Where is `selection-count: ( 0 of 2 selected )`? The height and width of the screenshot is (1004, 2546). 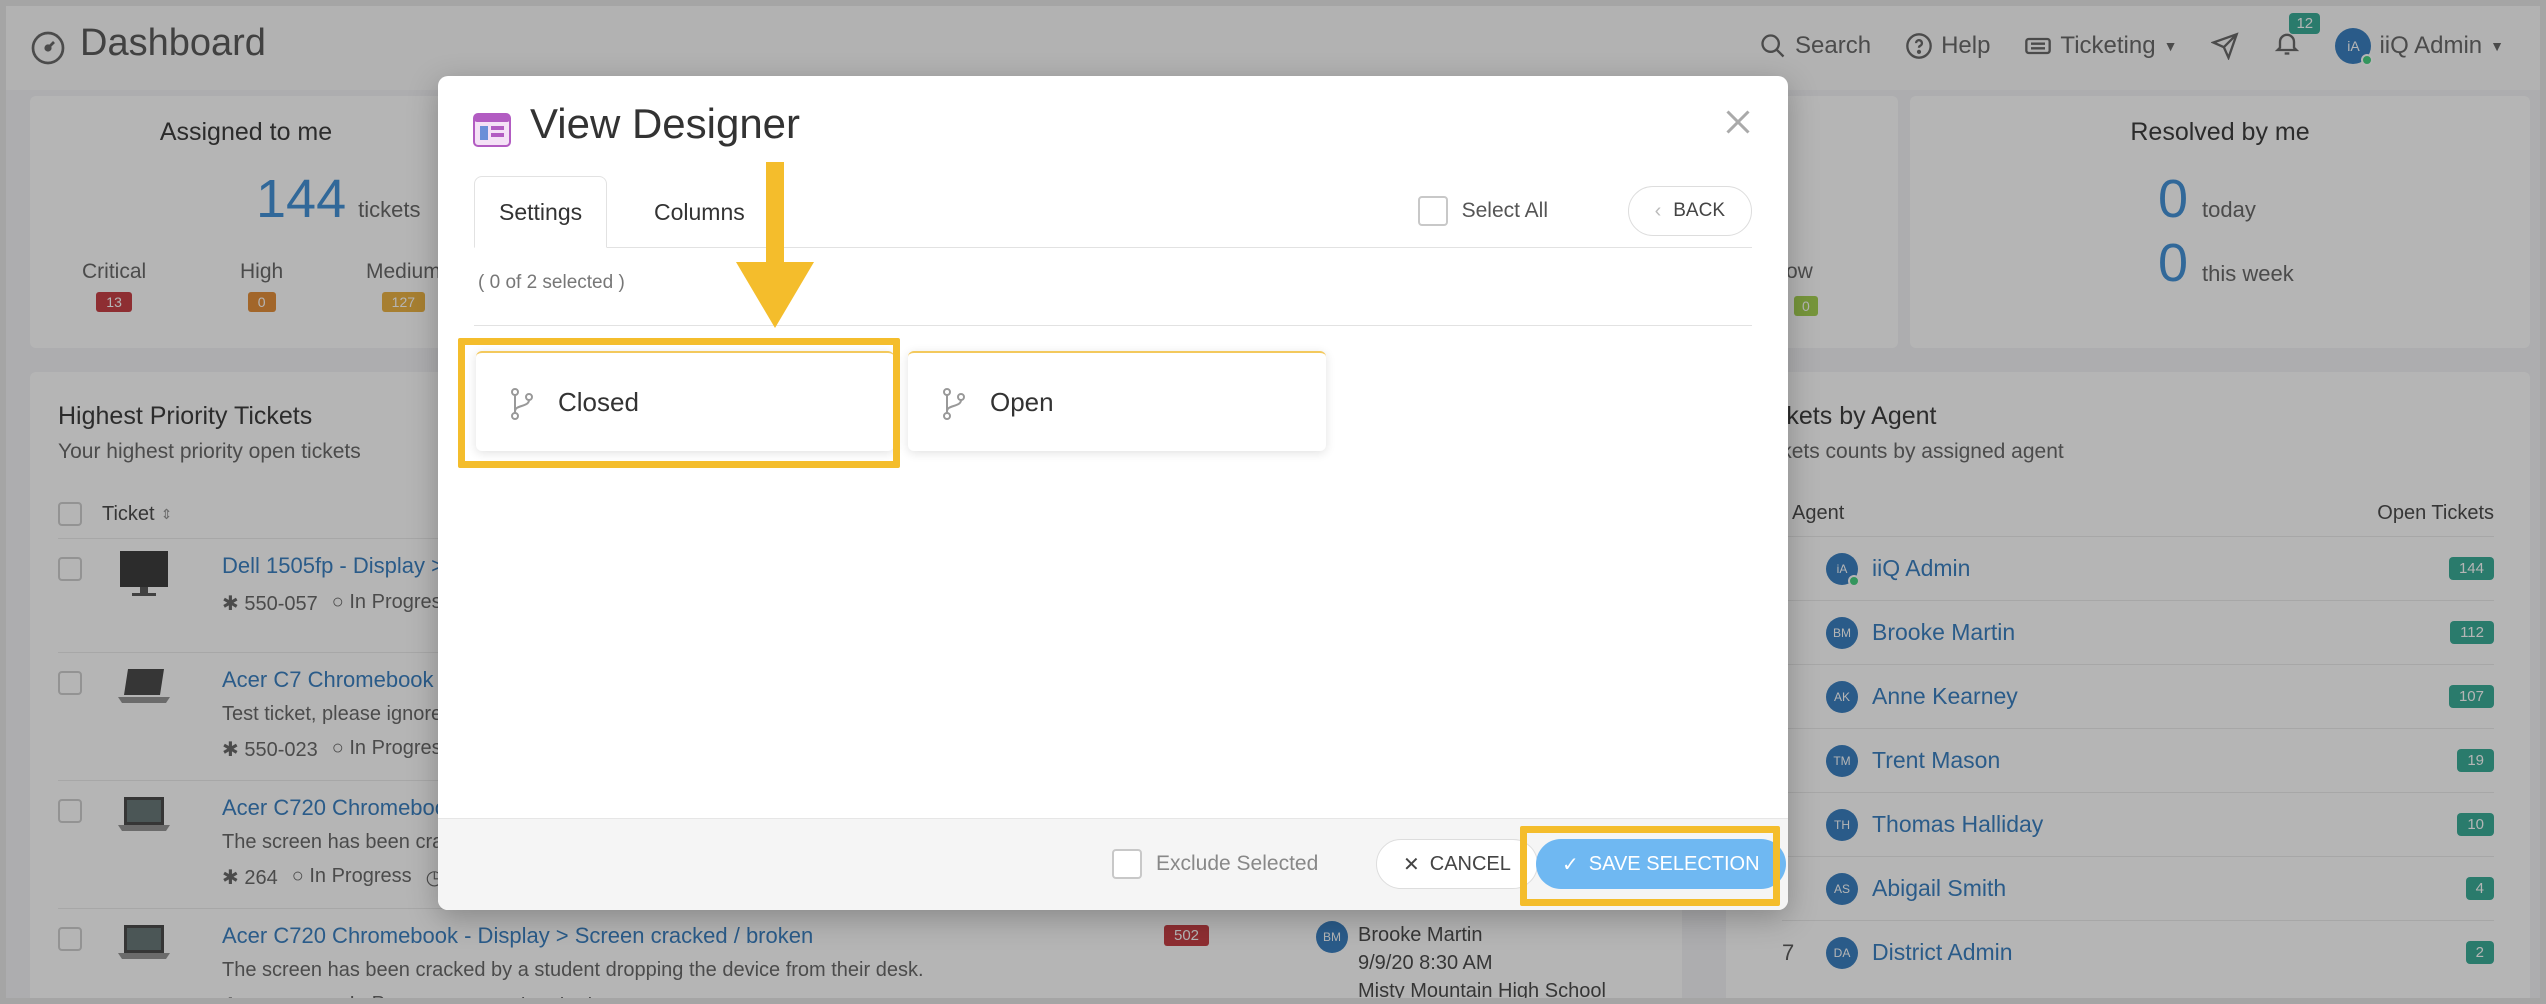
selection-count: ( 0 of 2 selected ) is located at coordinates (551, 282).